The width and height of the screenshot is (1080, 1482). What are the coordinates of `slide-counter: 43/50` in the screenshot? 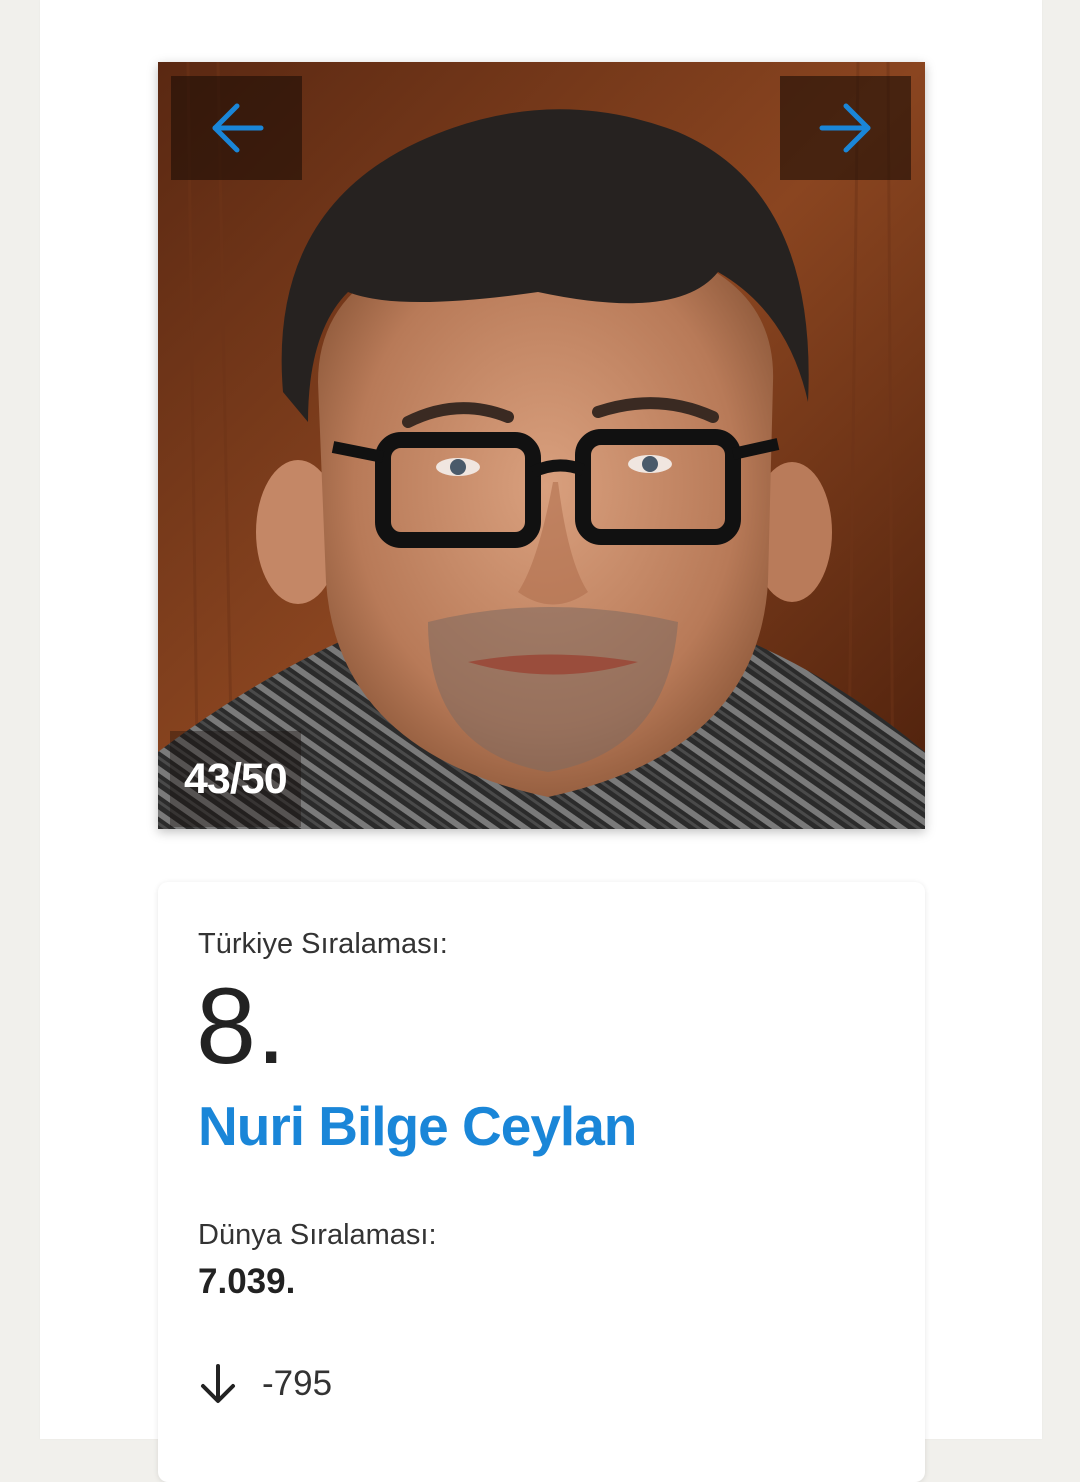 It's located at (235, 779).